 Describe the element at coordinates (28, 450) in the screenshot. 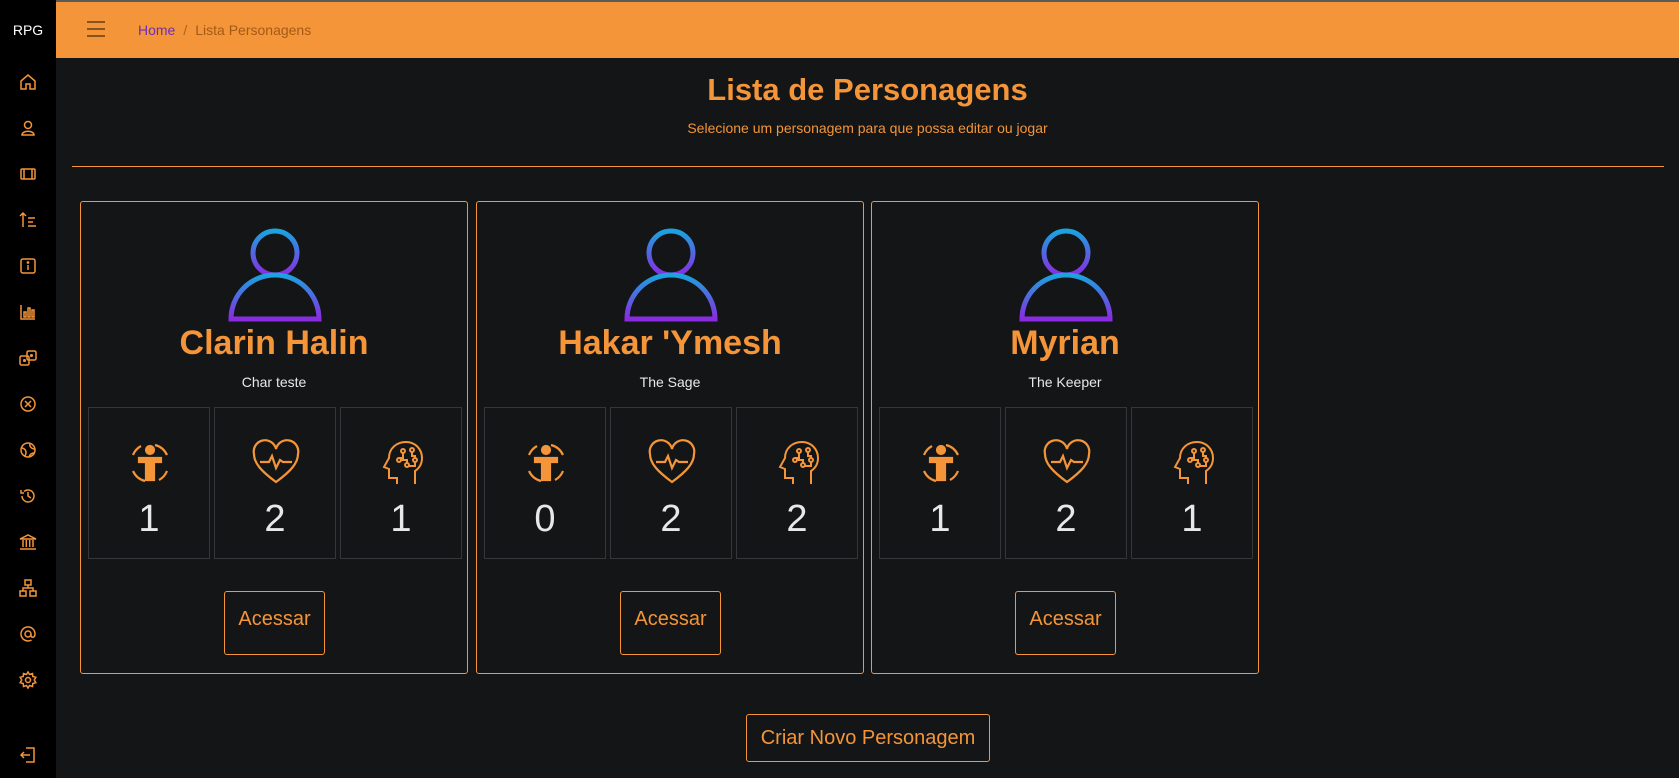

I see `globe-icon` at that location.